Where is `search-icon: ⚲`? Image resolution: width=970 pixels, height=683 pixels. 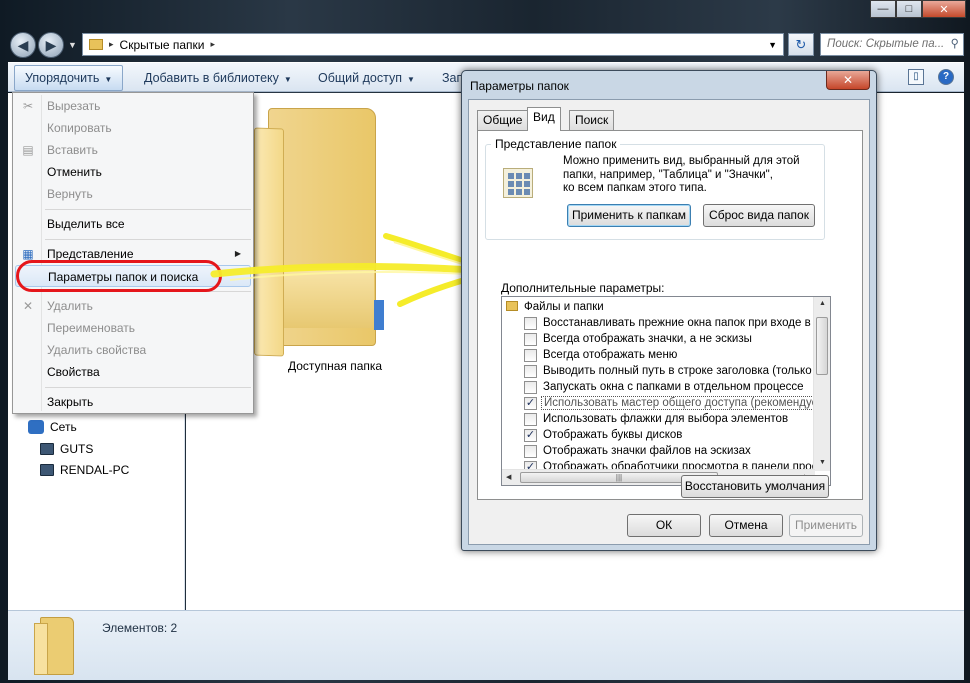 search-icon: ⚲ is located at coordinates (954, 44).